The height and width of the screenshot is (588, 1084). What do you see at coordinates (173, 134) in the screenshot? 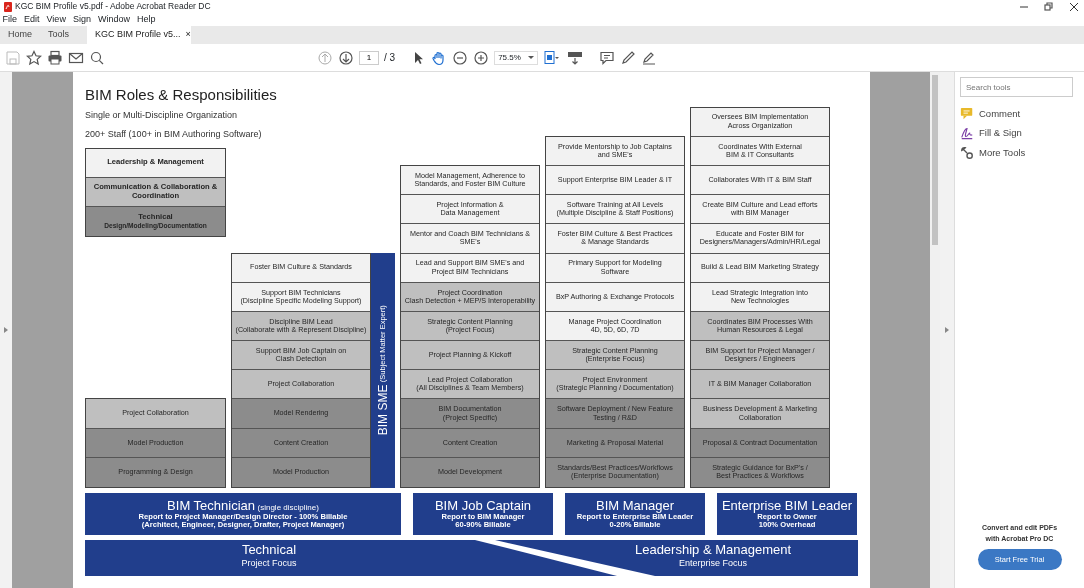
I see `staff-count: 200+ Staff (100+ in BIM Authoring Software)` at bounding box center [173, 134].